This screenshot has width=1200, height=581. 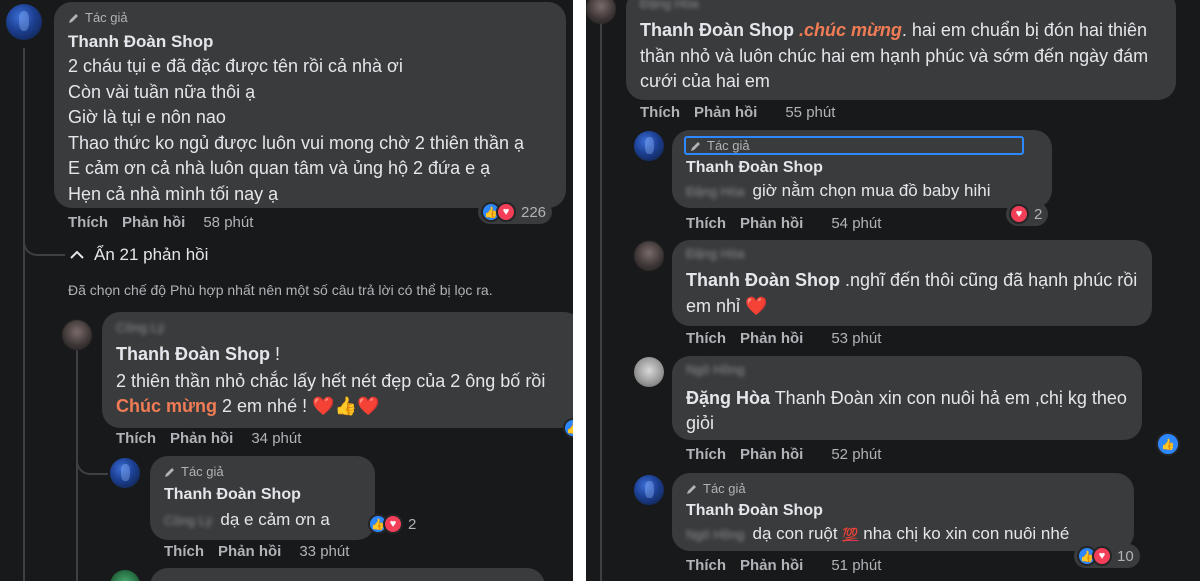 I want to click on thread-line, so click(x=24, y=314).